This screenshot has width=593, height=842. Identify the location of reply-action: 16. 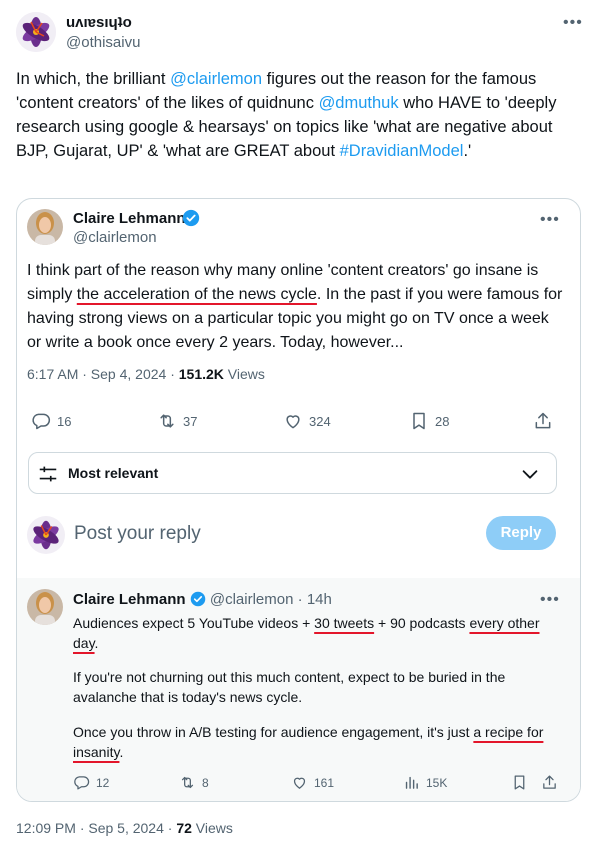
(51, 421).